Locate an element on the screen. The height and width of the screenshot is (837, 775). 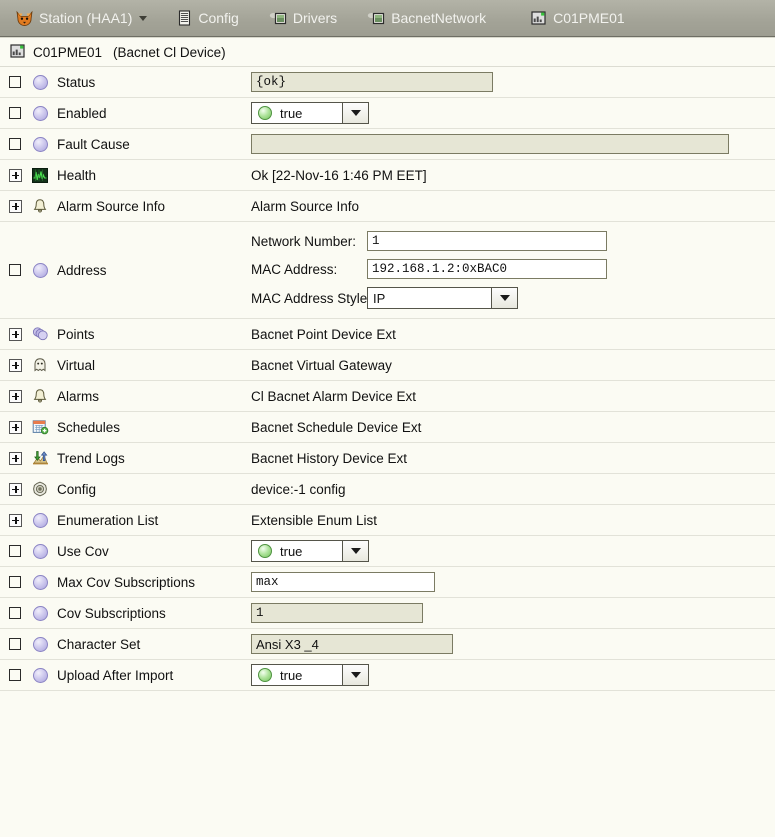
virtual-value: Bacnet Virtual Gateway is located at coordinates (321, 365).